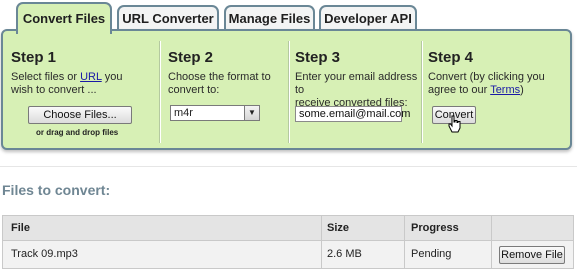 The width and height of the screenshot is (577, 272). What do you see at coordinates (454, 124) in the screenshot?
I see `hand-cursor-icon` at bounding box center [454, 124].